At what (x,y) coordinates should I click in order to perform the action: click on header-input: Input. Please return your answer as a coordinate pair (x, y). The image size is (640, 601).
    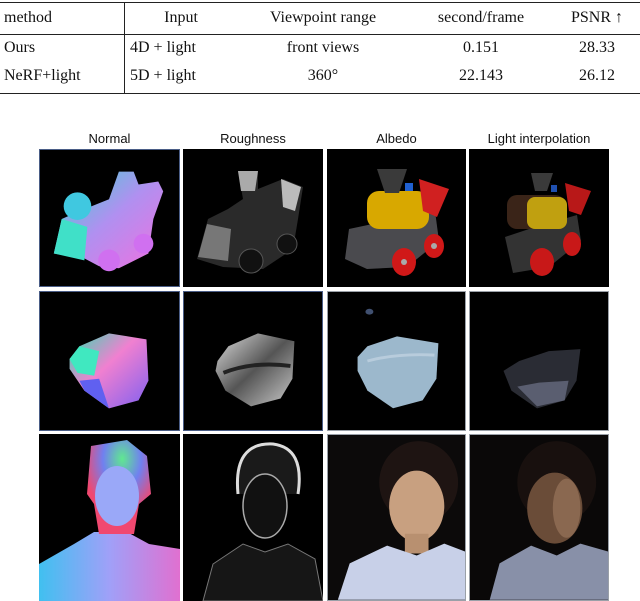
    Looking at the image, I should click on (181, 17).